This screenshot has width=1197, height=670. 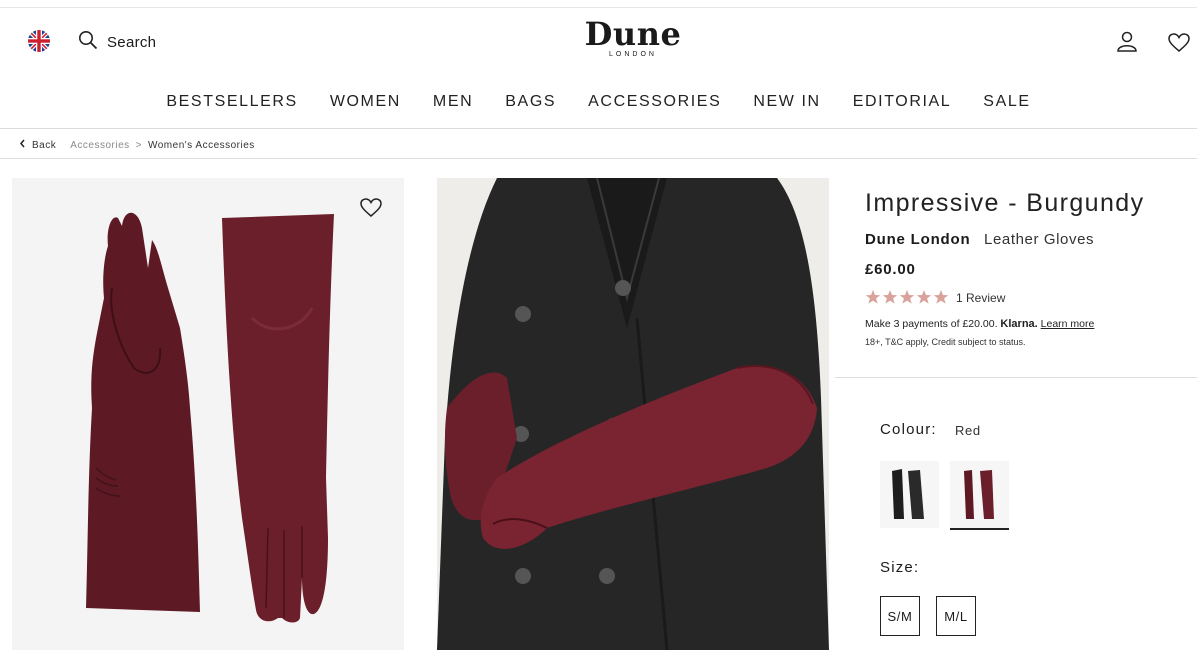 I want to click on rating-stars, so click(x=907, y=297).